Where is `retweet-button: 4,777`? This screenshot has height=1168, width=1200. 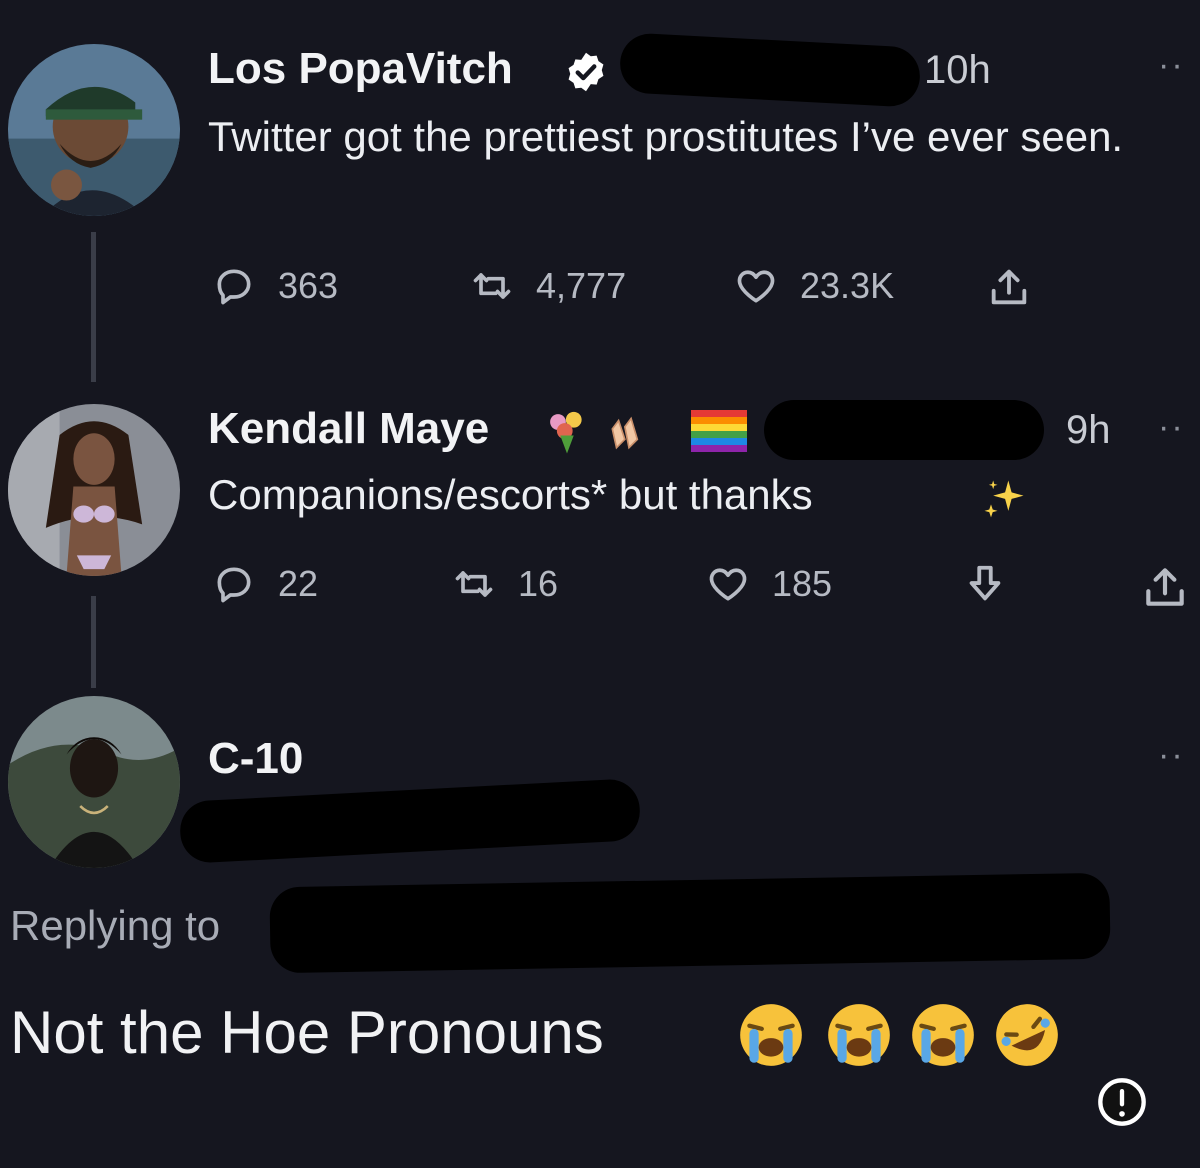
retweet-button: 4,777 is located at coordinates (548, 286).